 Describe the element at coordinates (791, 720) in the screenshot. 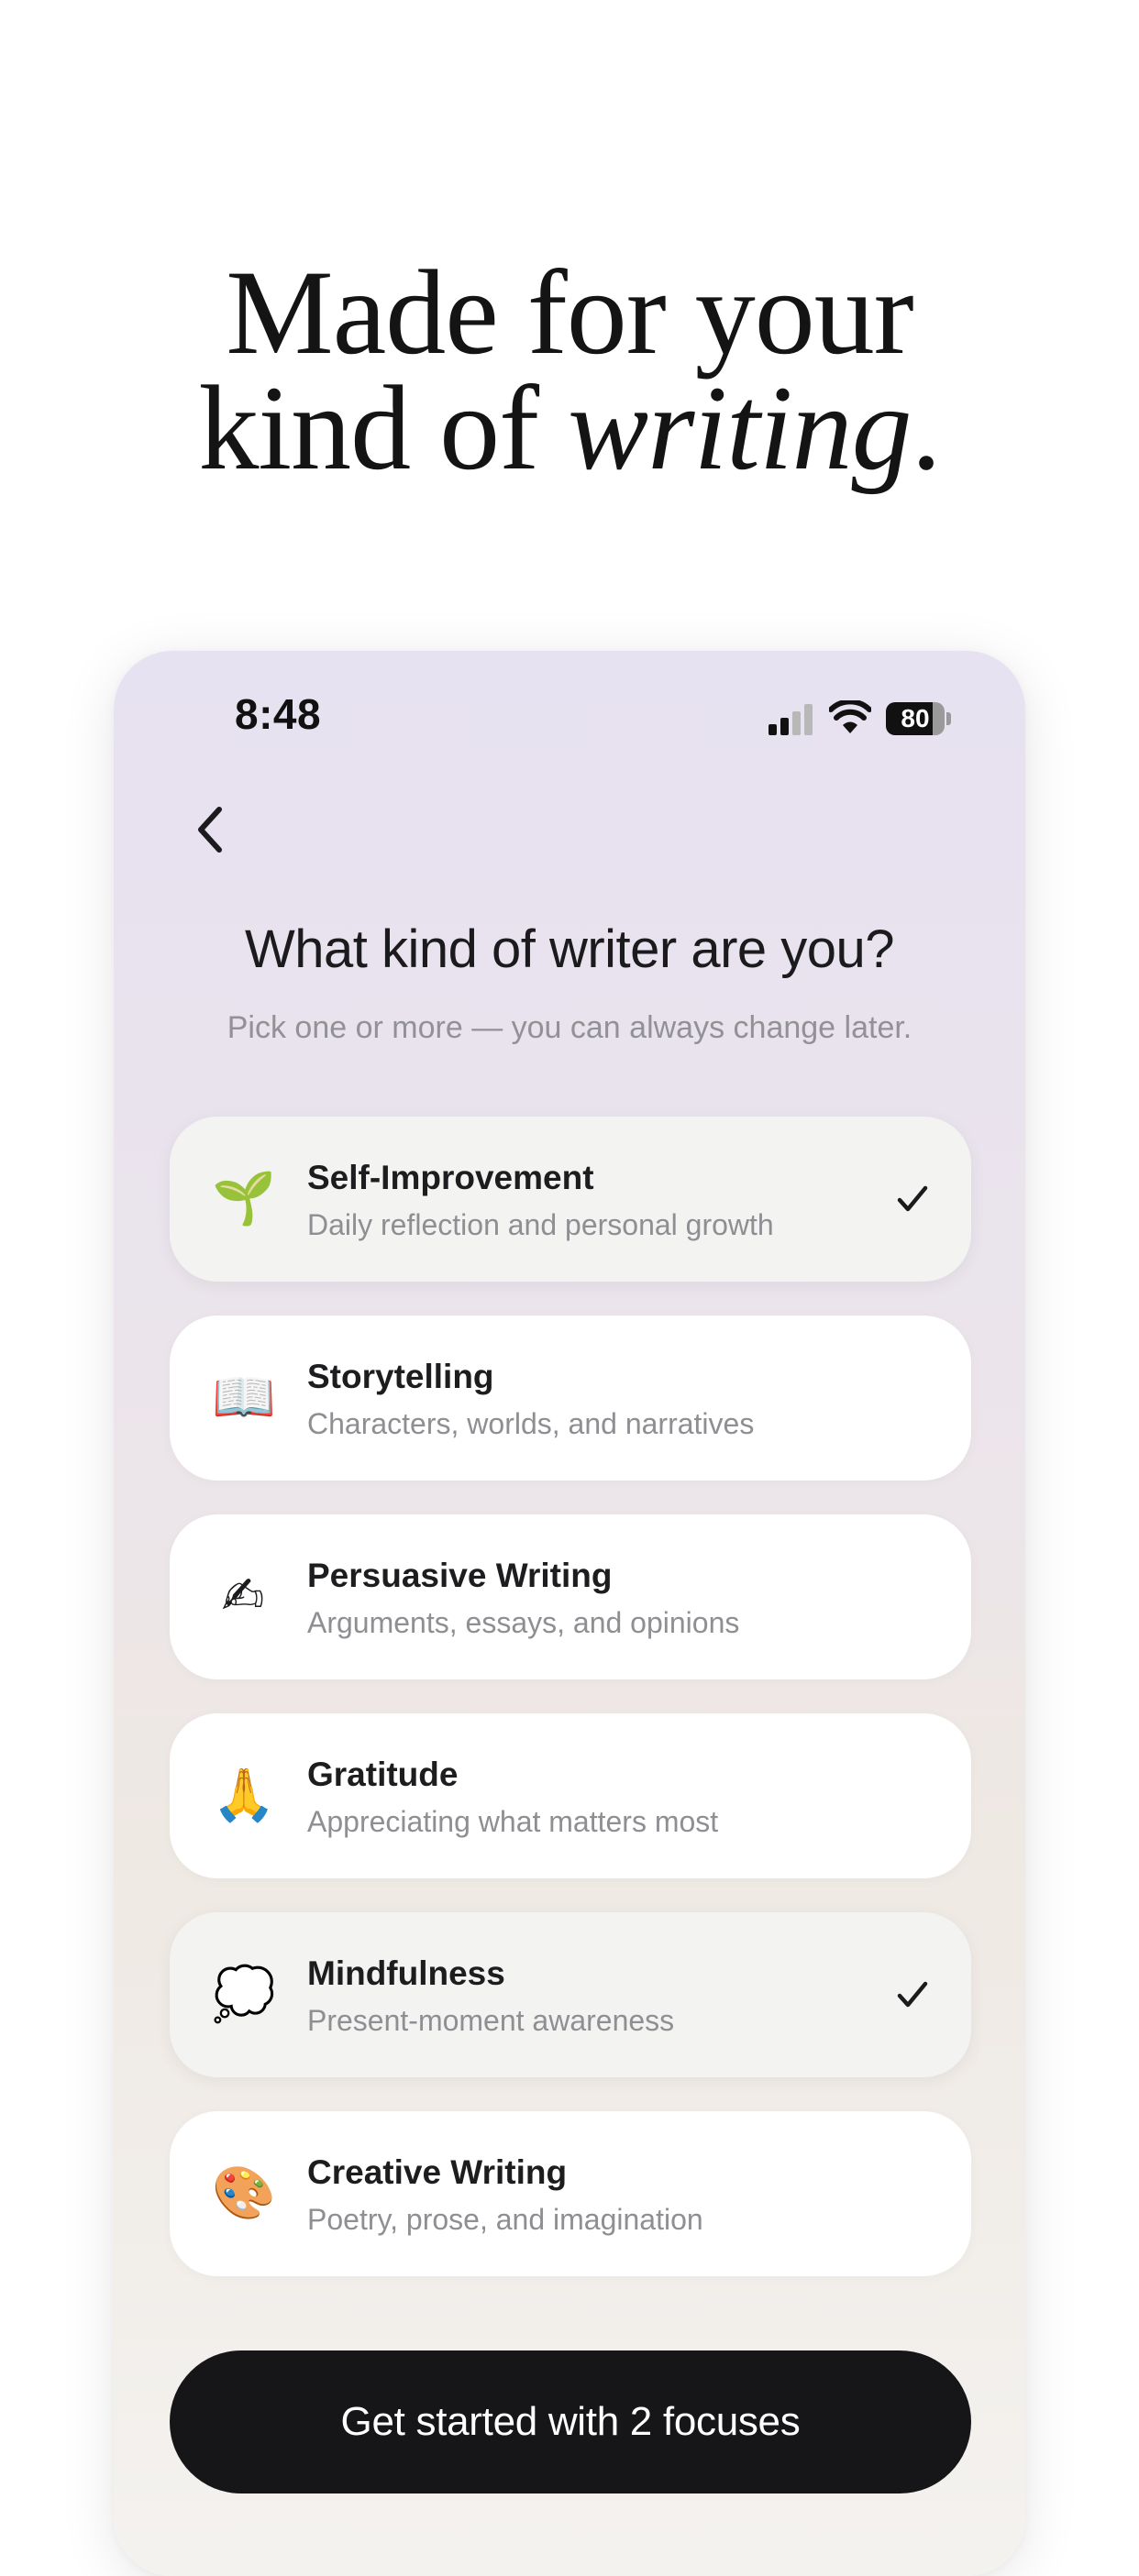

I see `signal-icon` at that location.